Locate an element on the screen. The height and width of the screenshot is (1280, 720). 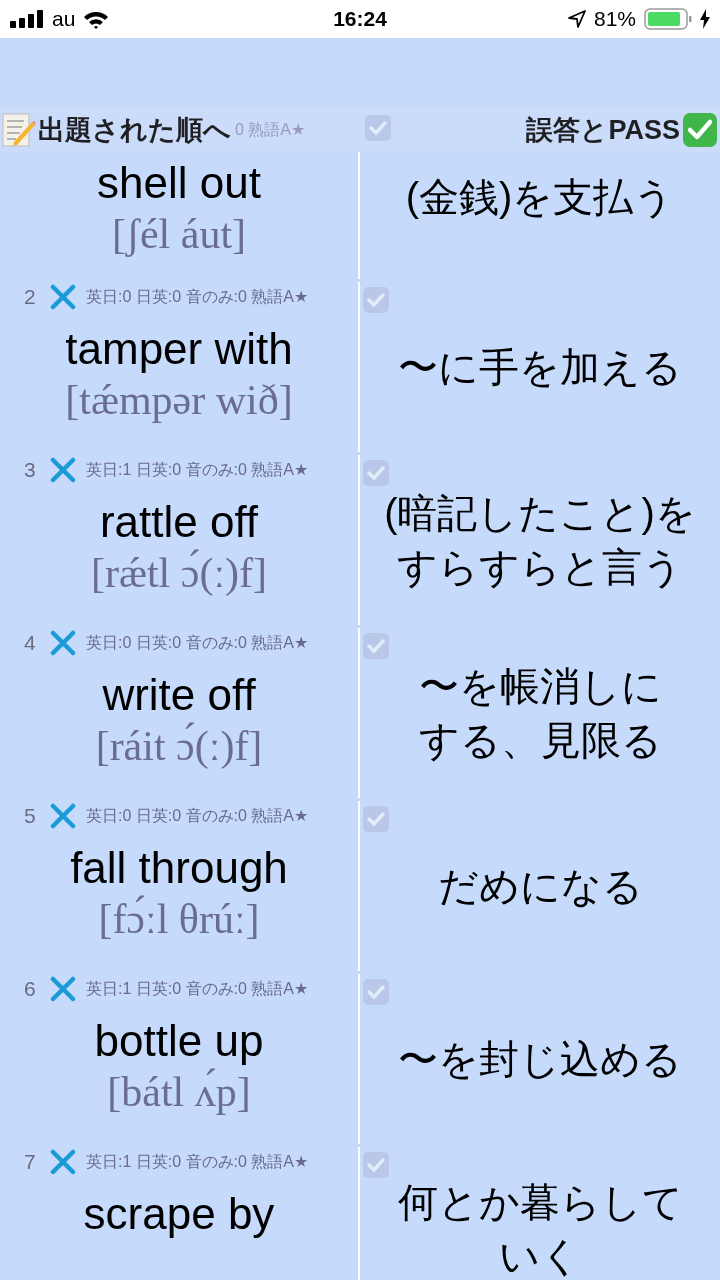
pronunciation: [ʃél áut] is located at coordinates (179, 234).